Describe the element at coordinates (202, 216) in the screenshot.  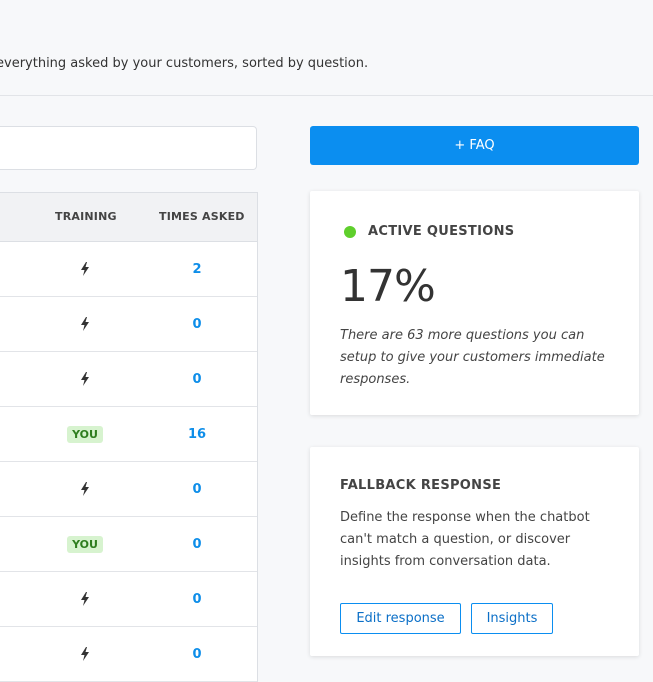
I see `column-header-times-asked: TIMES ASKED` at that location.